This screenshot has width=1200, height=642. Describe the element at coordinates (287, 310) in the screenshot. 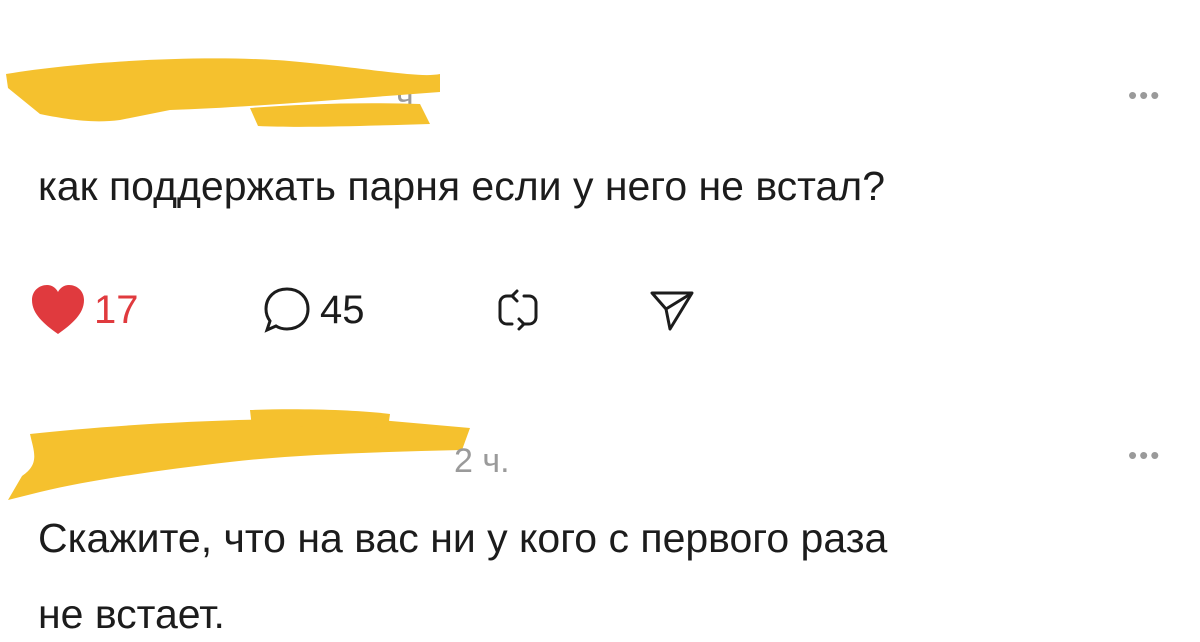

I see `comment-icon` at that location.